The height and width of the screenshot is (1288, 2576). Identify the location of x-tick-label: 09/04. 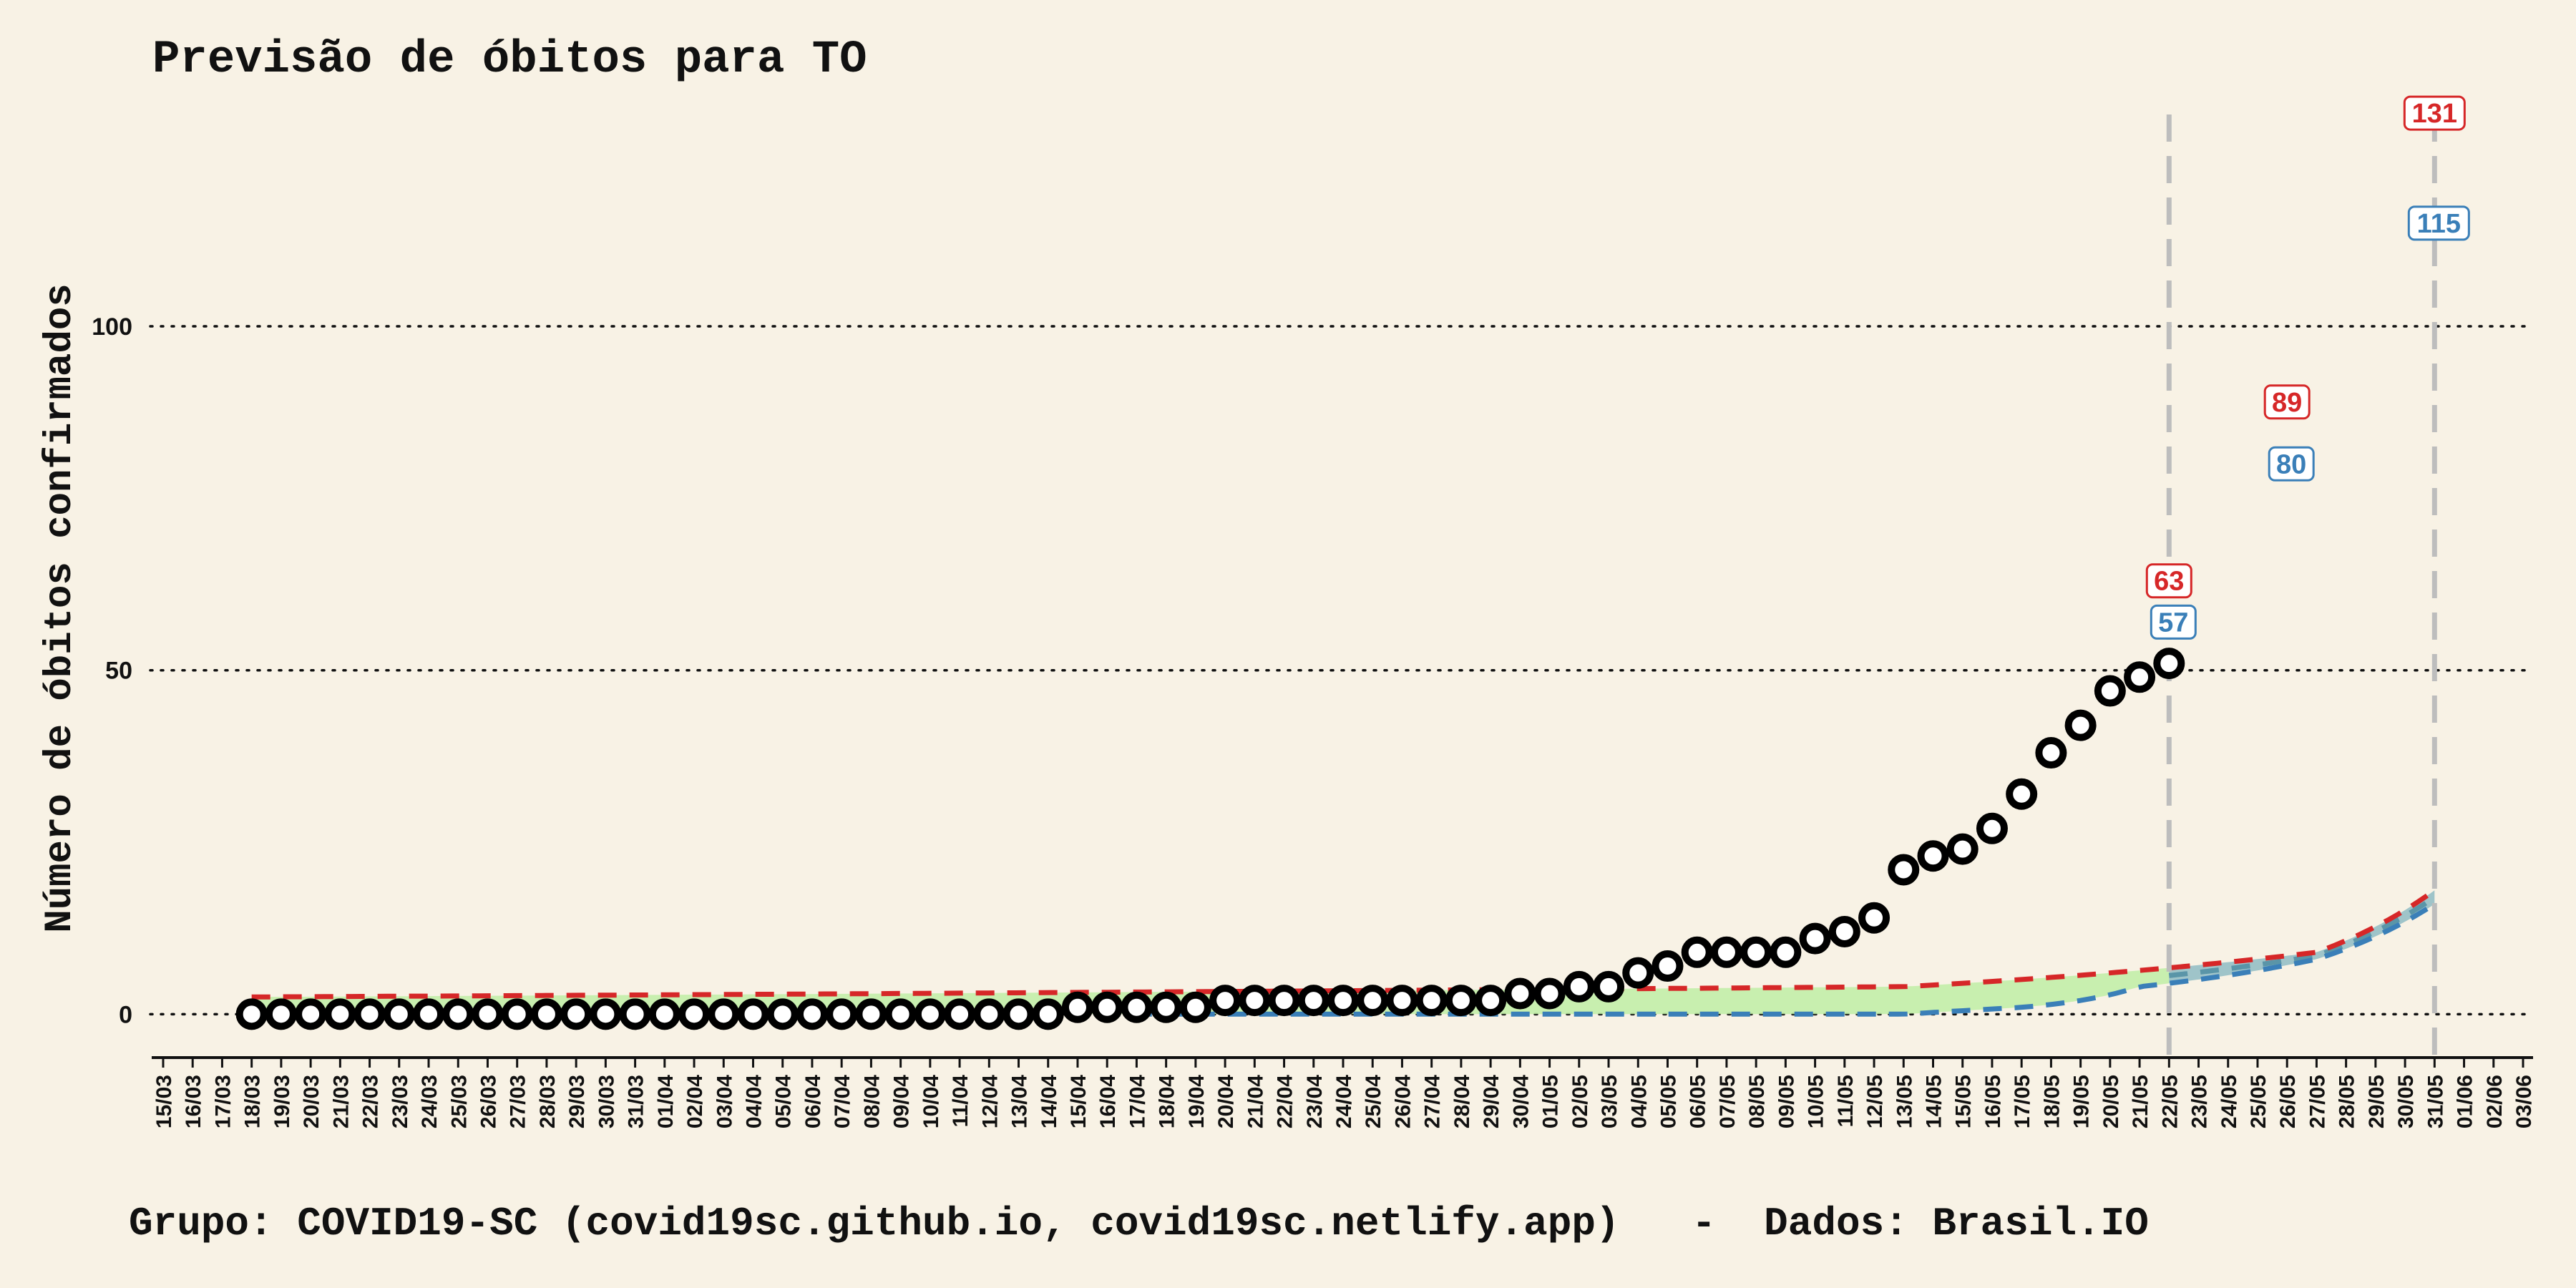
(902, 1101).